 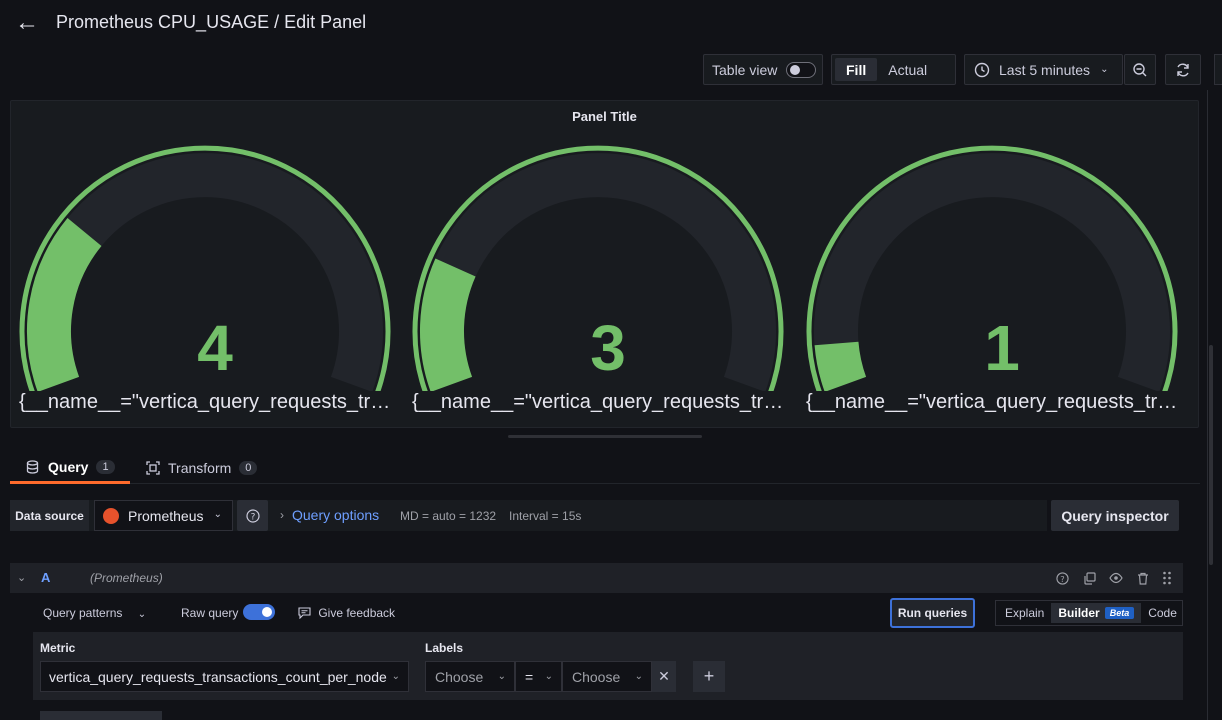 I want to click on zoom-out-button, so click(x=1140, y=69).